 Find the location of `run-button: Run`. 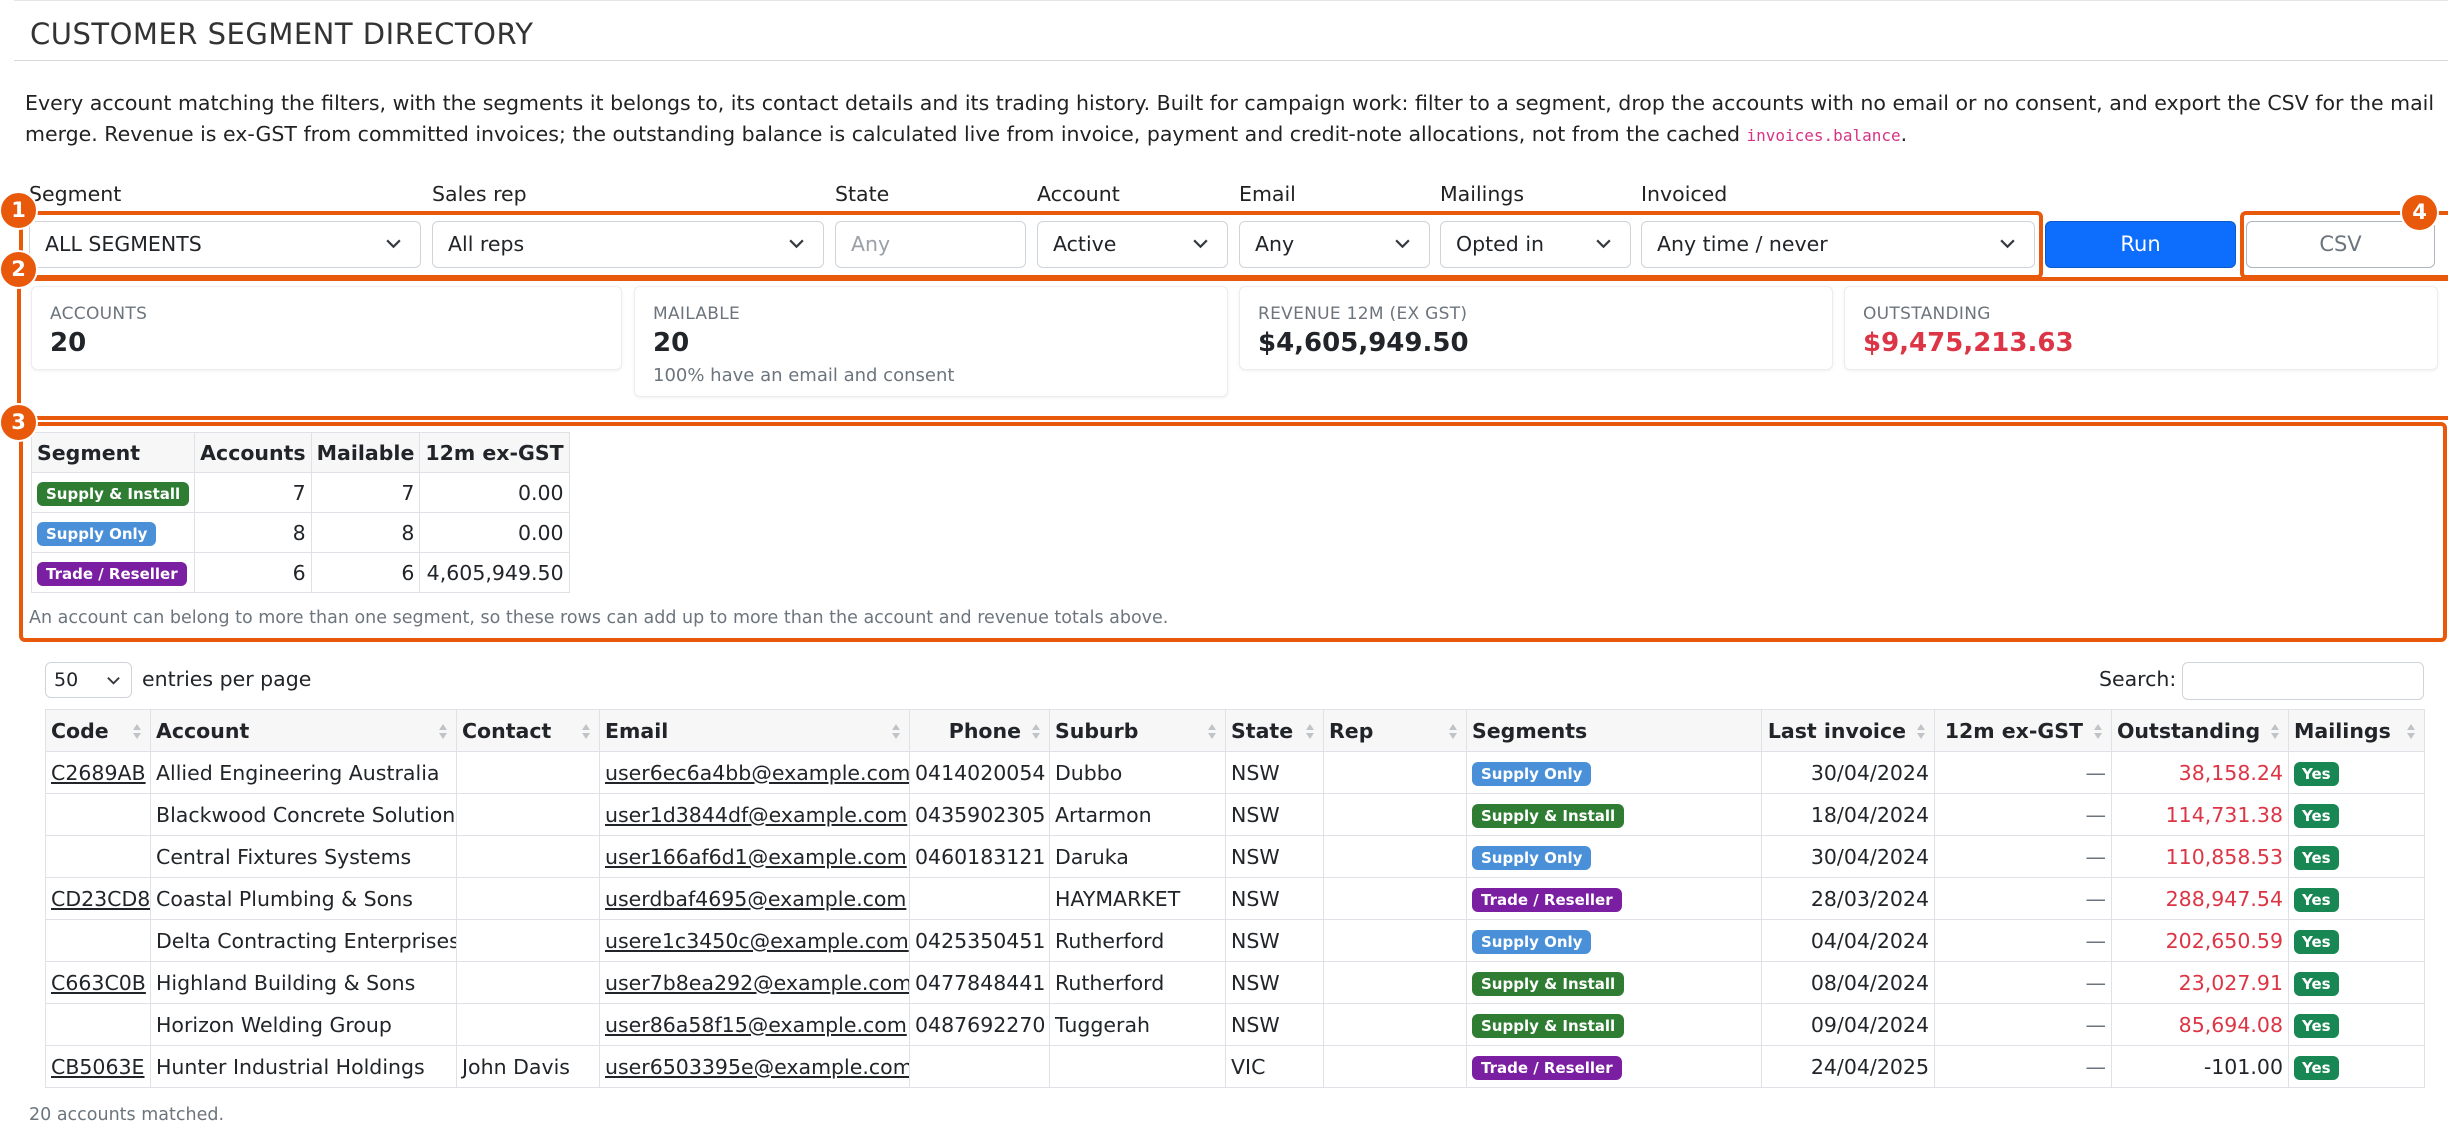

run-button: Run is located at coordinates (2140, 244).